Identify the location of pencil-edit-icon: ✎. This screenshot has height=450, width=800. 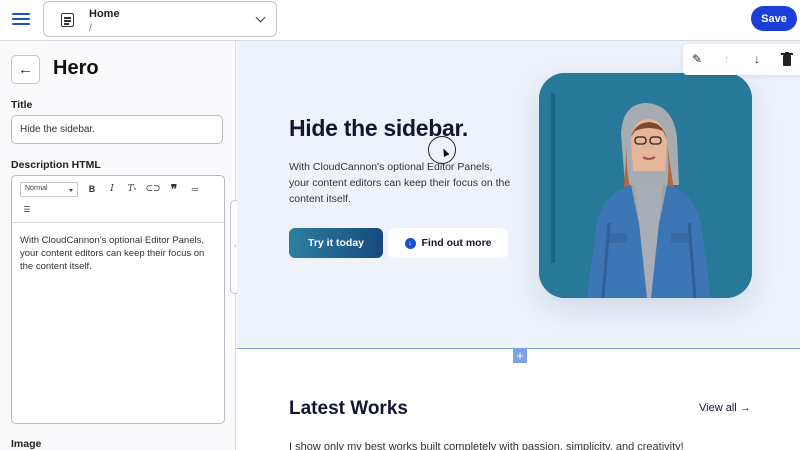
(697, 59).